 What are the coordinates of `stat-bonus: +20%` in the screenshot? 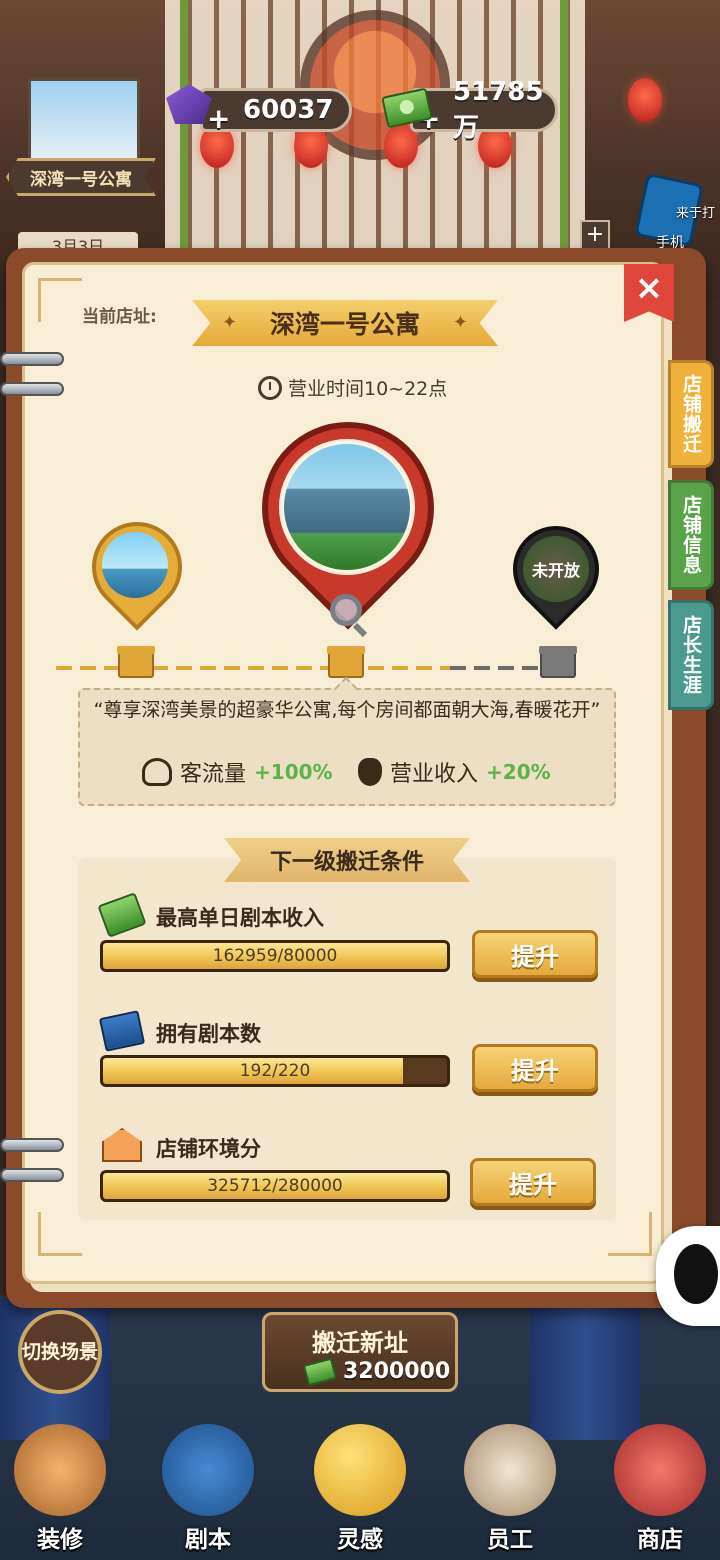 It's located at (518, 772).